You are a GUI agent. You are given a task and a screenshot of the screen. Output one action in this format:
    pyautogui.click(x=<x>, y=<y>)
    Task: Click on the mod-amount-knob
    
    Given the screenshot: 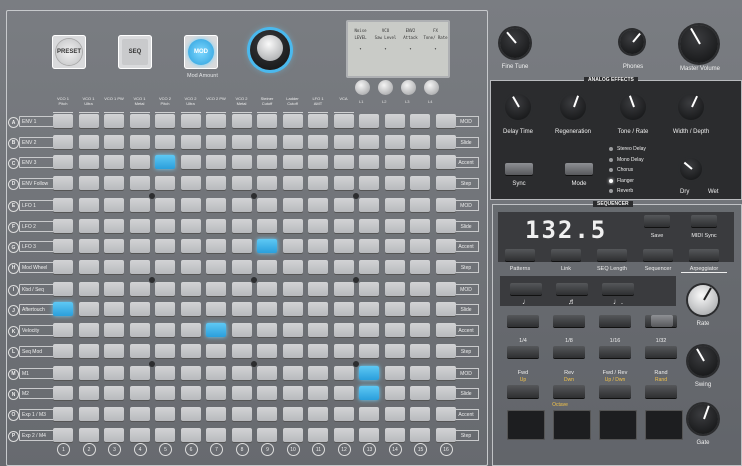 What is the action you would take?
    pyautogui.click(x=270, y=50)
    